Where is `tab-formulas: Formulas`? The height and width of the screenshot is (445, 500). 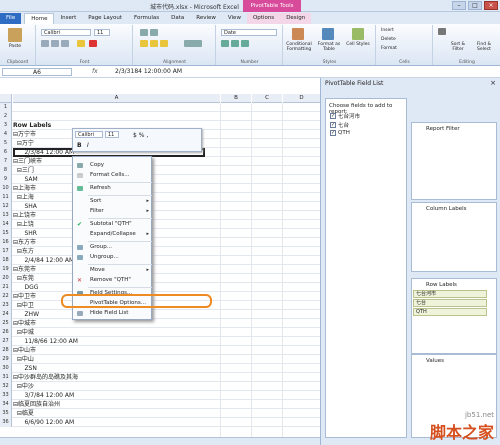
tab-formulas: Formulas is located at coordinates (146, 18).